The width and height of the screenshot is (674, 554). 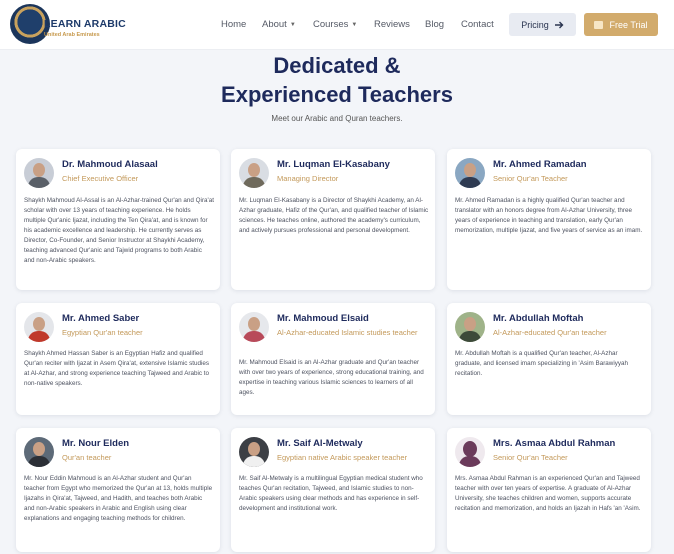 I want to click on teacher-role: Chief Executive Officer, so click(x=100, y=178).